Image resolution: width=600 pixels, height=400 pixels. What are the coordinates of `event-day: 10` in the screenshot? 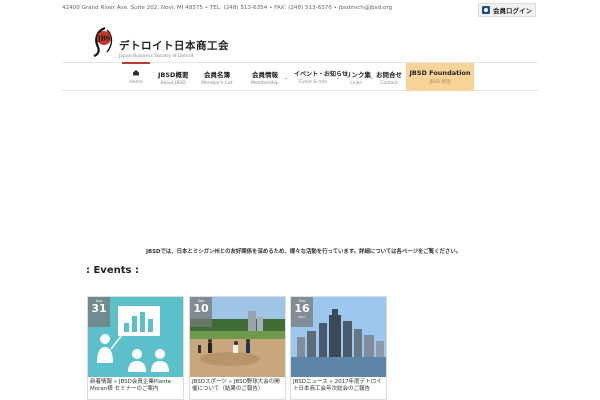 It's located at (201, 308).